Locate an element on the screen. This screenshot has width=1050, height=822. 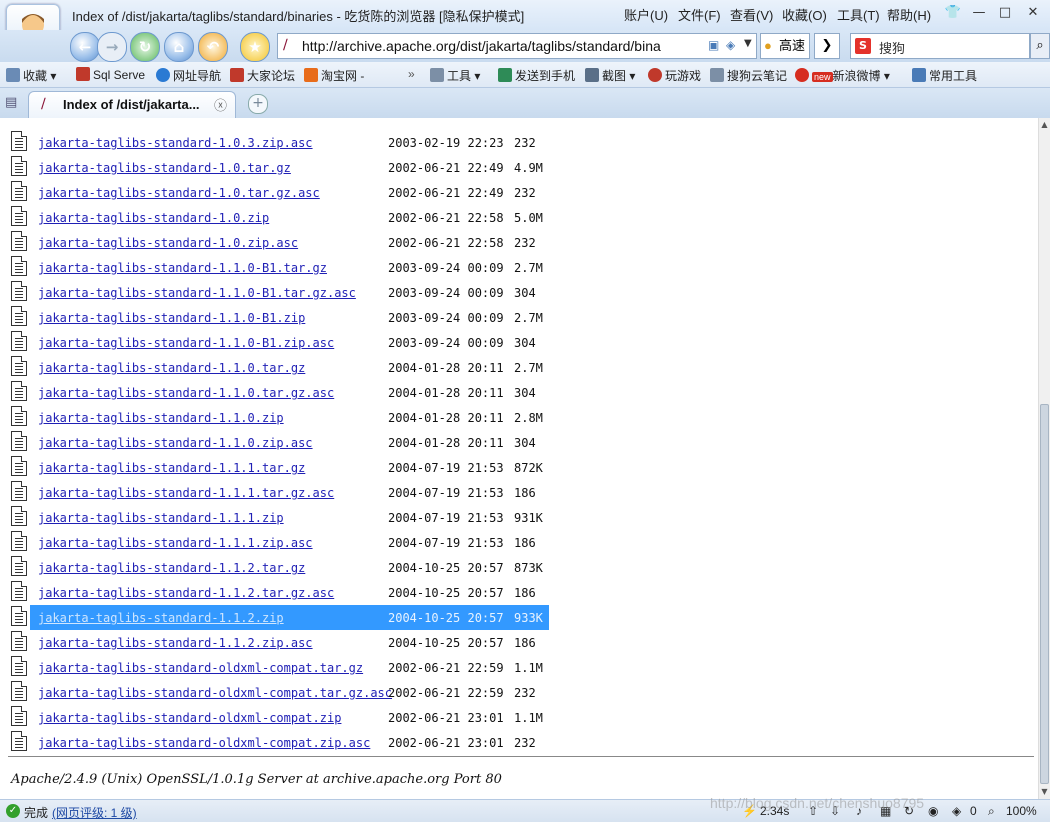
tab-list-icon: ▤ is located at coordinates (11, 102).